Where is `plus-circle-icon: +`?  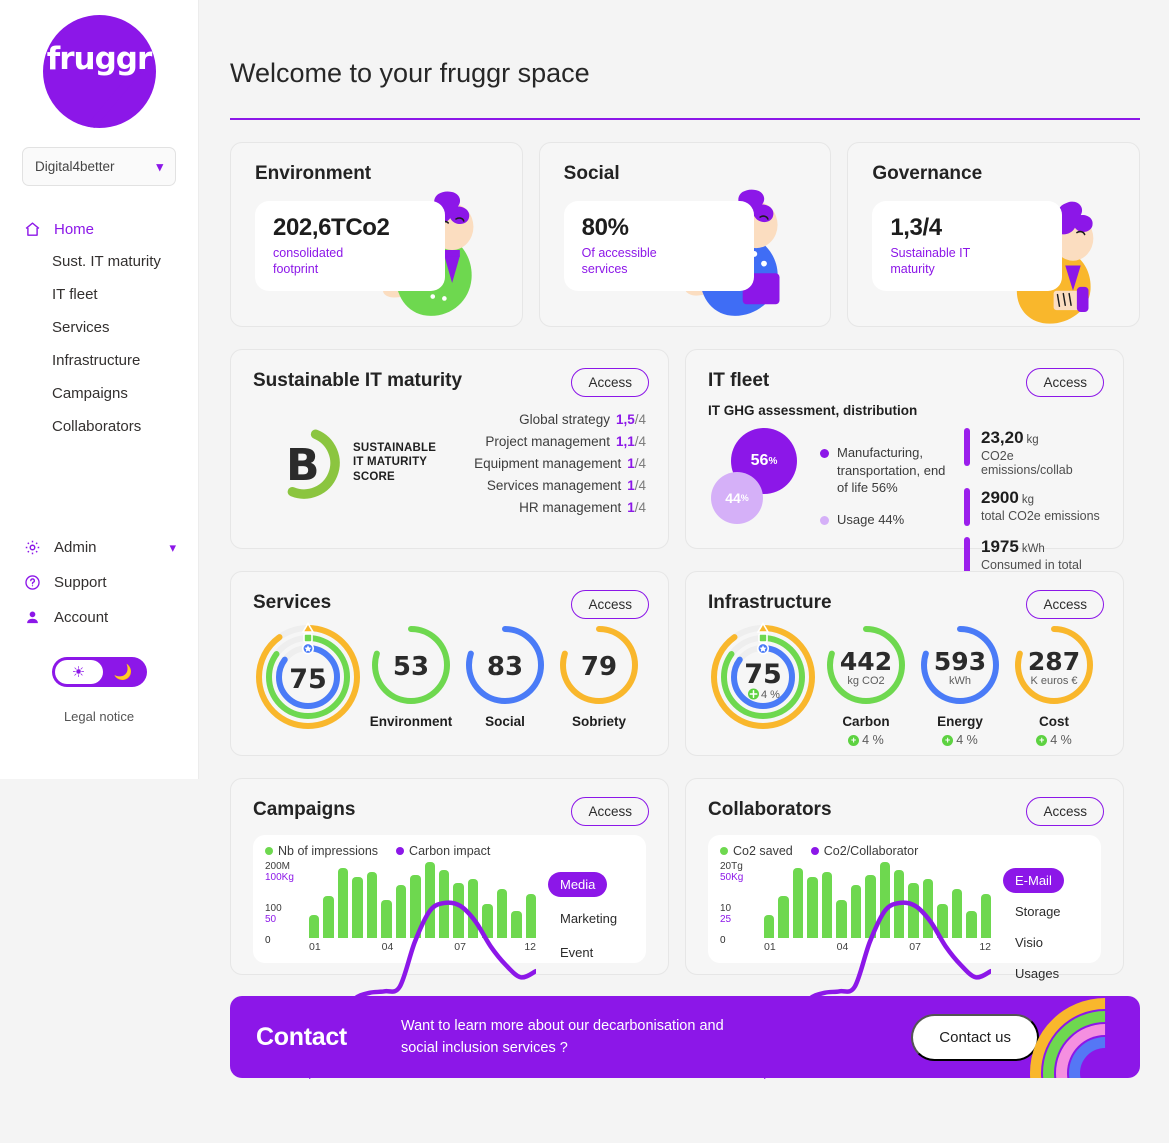
plus-circle-icon: + is located at coordinates (1042, 740).